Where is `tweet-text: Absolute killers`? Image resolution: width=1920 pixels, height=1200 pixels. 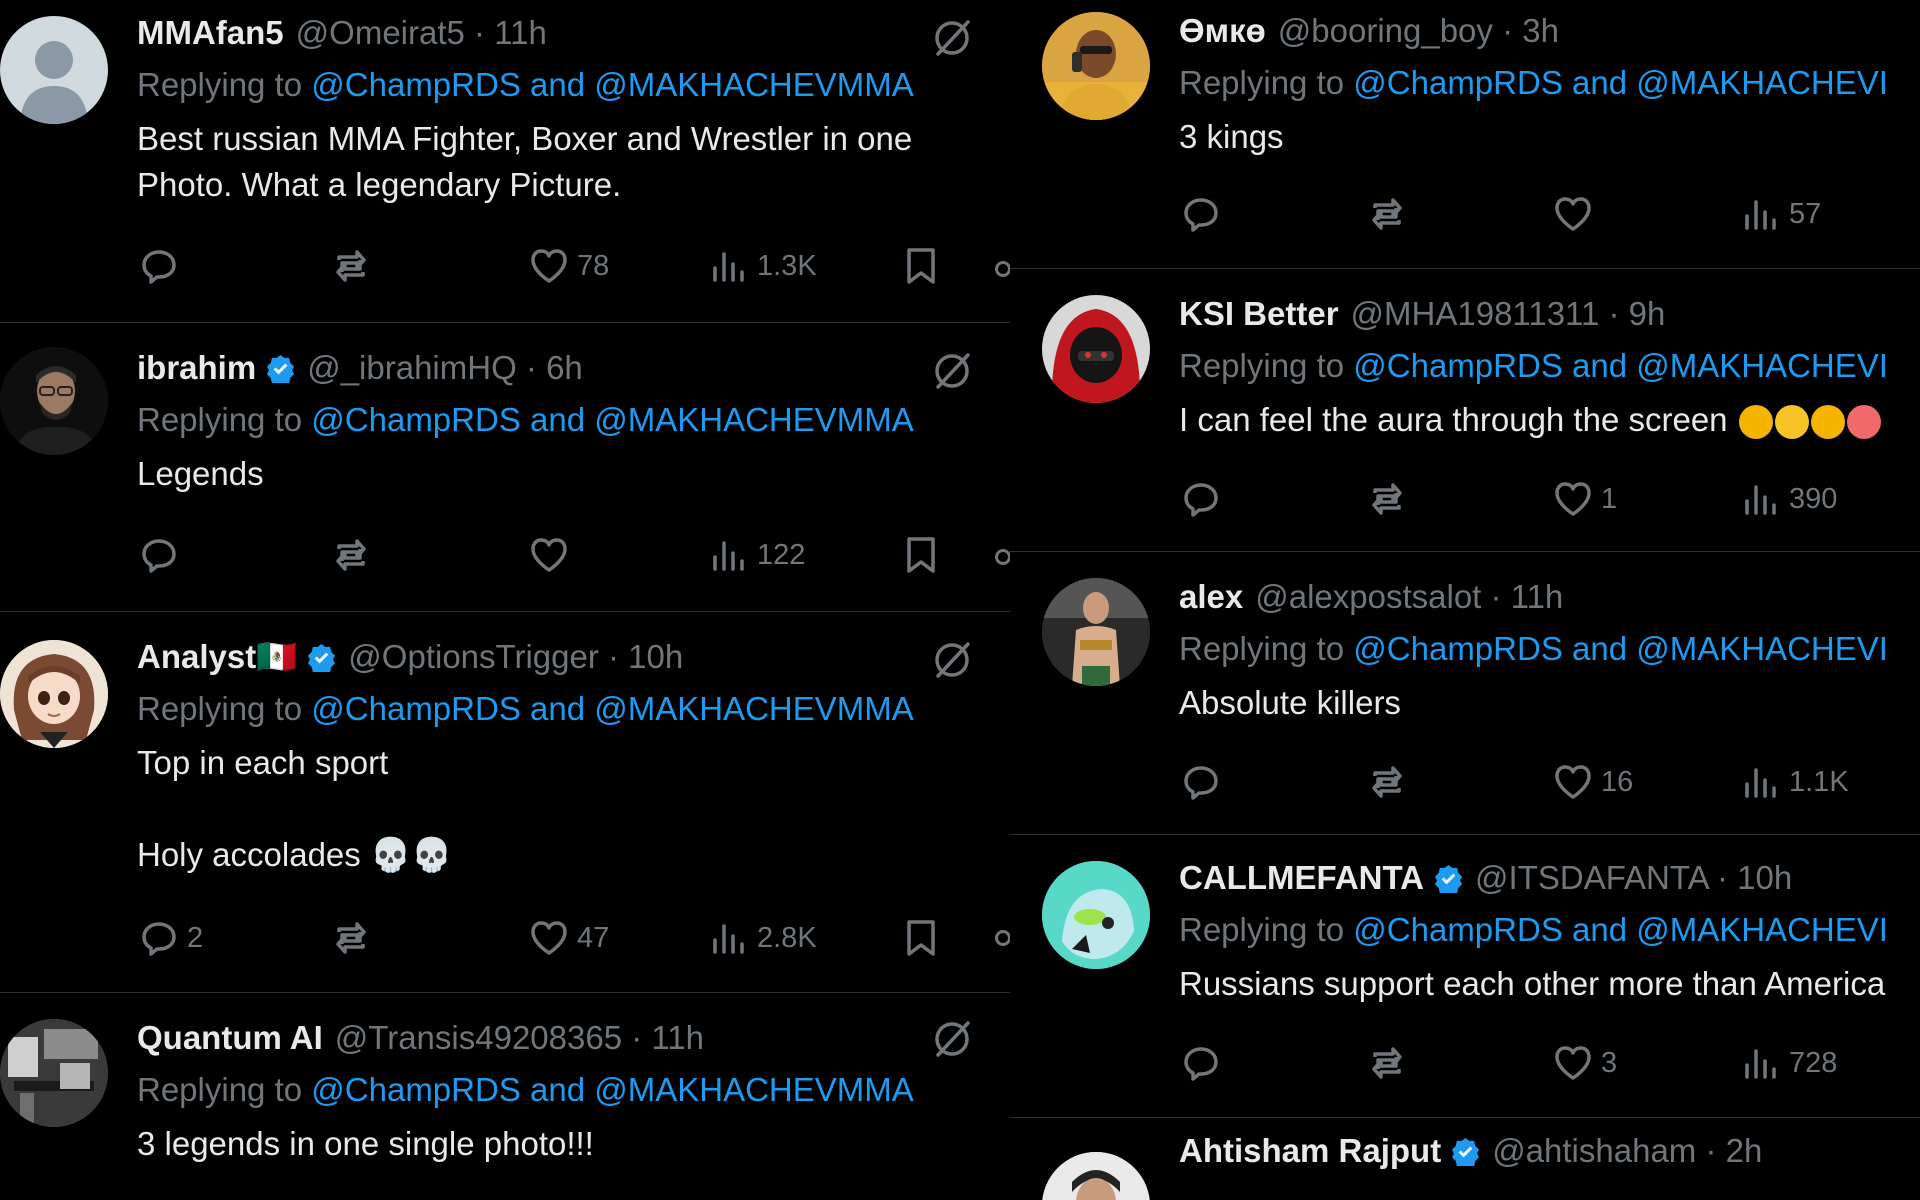 tweet-text: Absolute killers is located at coordinates (1290, 702).